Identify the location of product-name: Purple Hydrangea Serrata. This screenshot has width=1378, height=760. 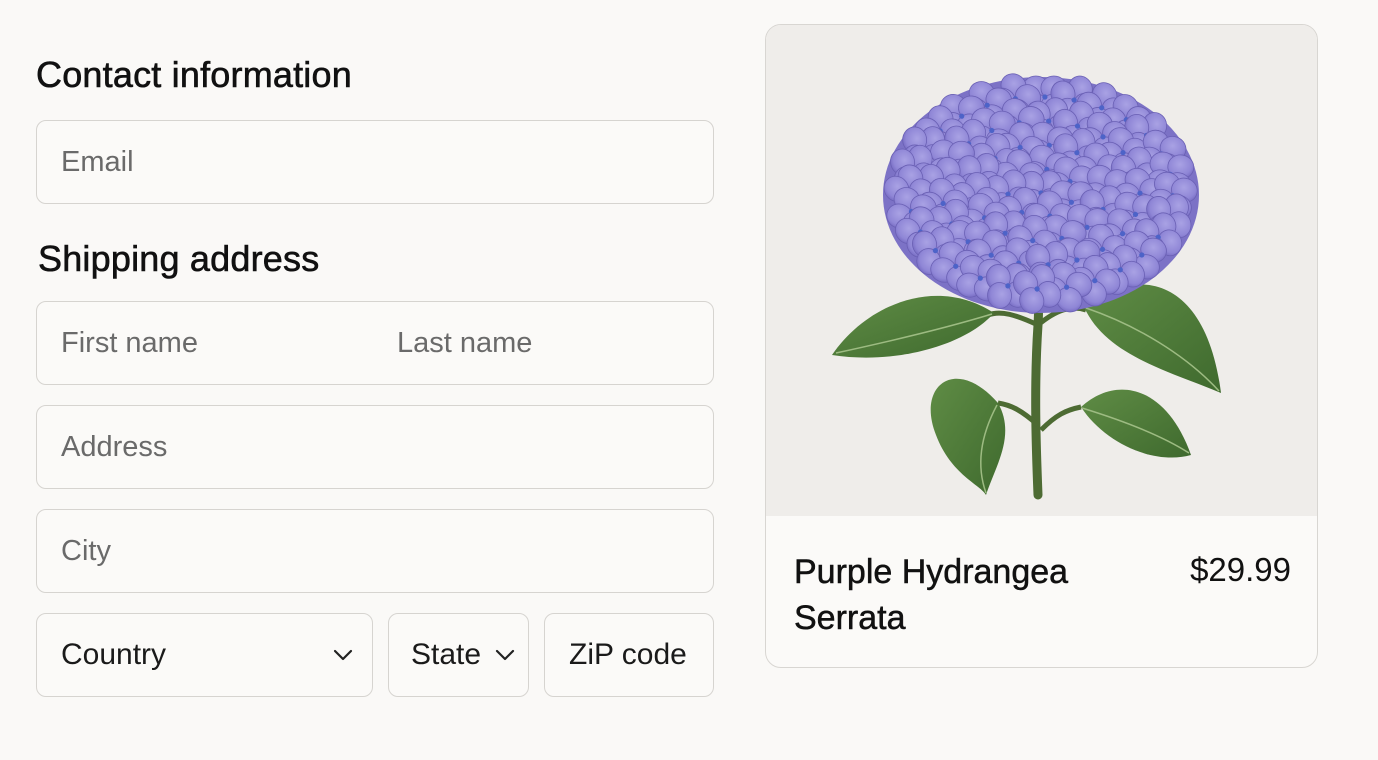
(931, 595).